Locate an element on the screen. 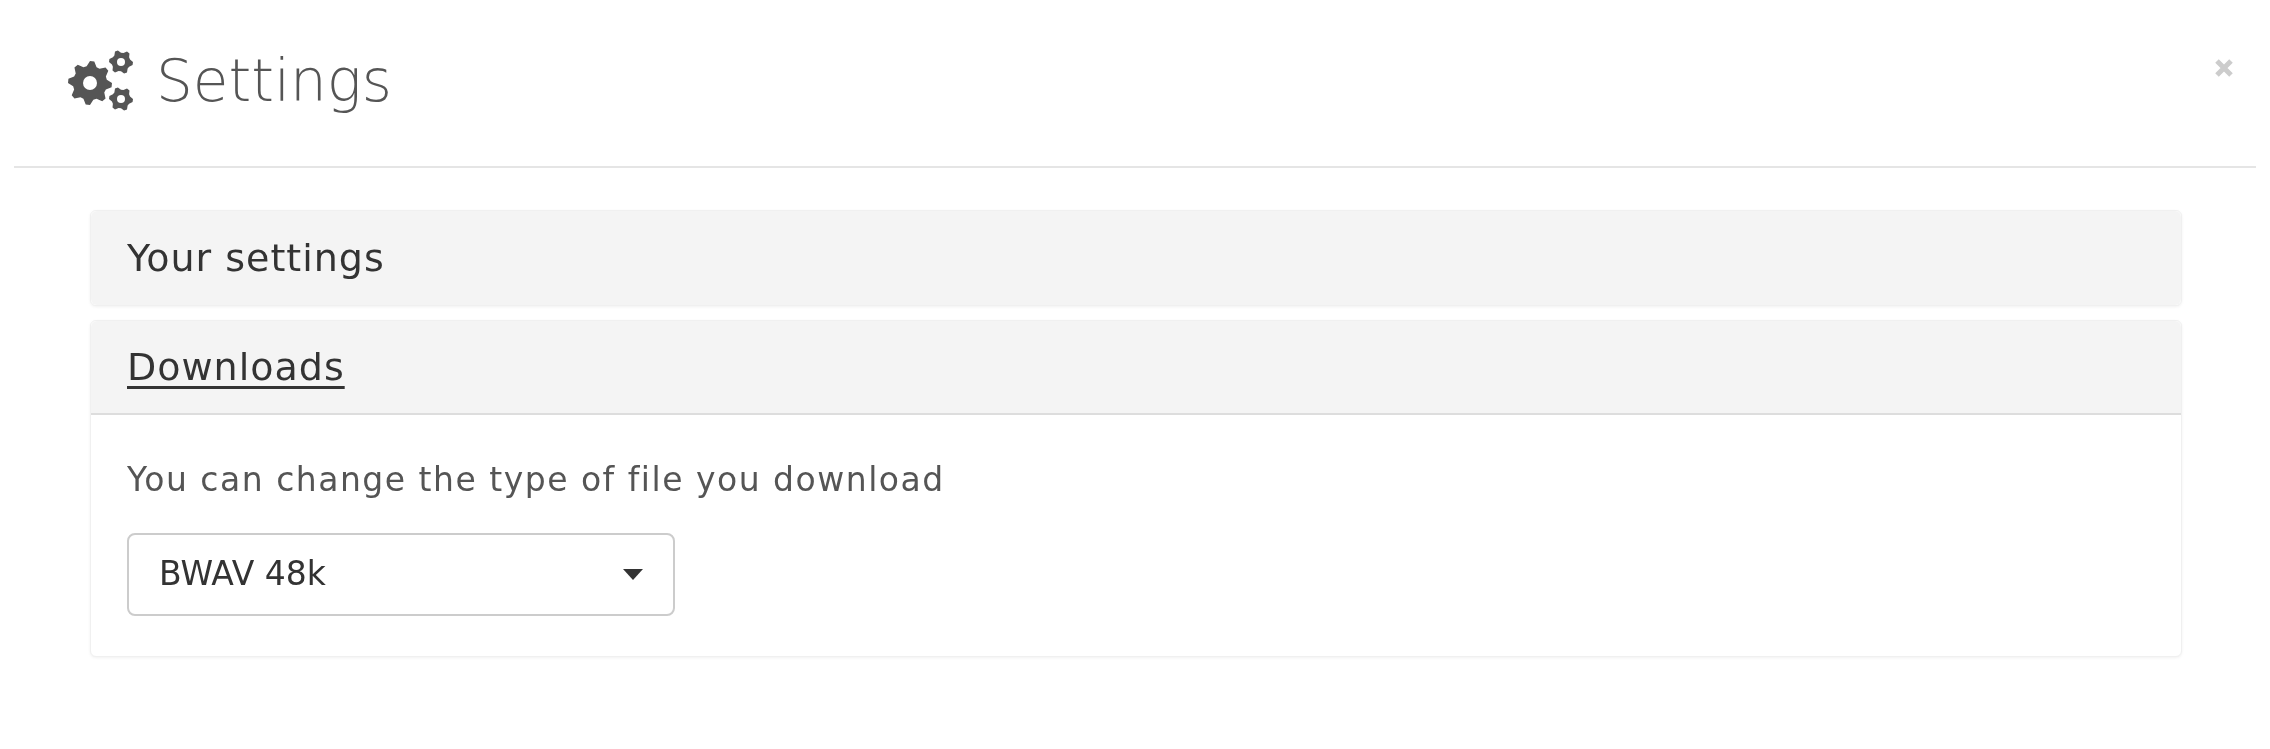 The width and height of the screenshot is (2270, 749). panel-header: Your settings is located at coordinates (1136, 258).